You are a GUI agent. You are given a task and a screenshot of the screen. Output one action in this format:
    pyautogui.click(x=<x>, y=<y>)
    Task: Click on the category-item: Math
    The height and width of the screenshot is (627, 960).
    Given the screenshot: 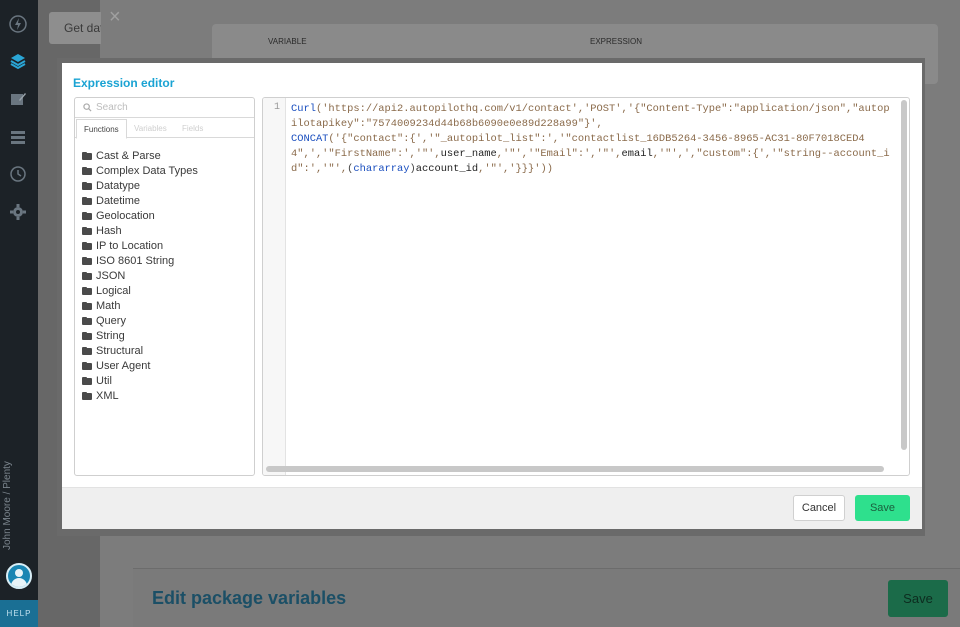 What is the action you would take?
    pyautogui.click(x=140, y=305)
    